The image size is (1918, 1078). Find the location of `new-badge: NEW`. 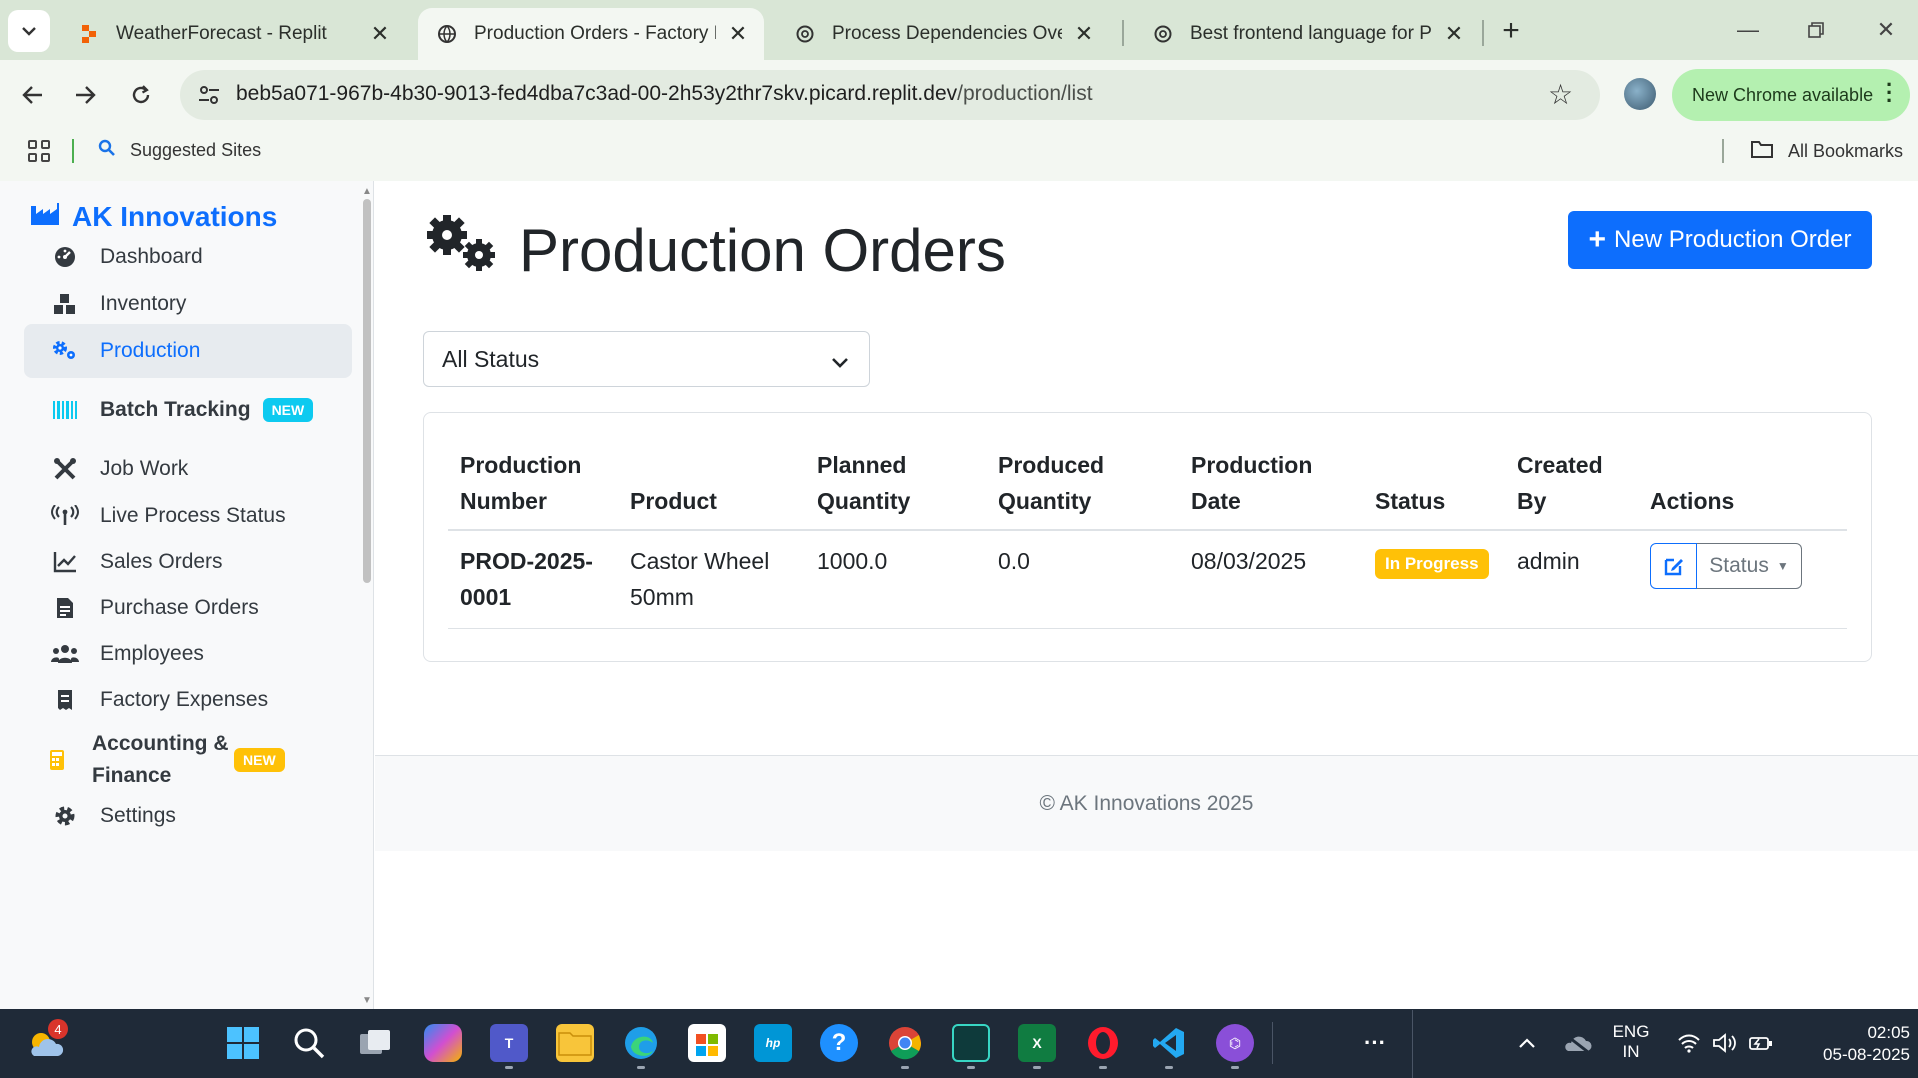

new-badge: NEW is located at coordinates (288, 410).